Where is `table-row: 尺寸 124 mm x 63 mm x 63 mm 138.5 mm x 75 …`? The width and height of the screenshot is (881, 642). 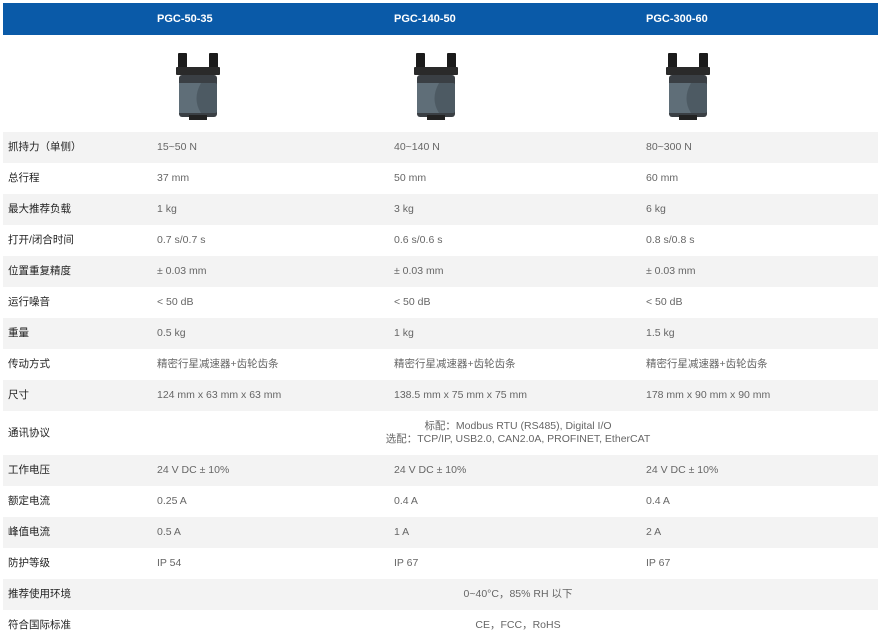 table-row: 尺寸 124 mm x 63 mm x 63 mm 138.5 mm x 75 … is located at coordinates (440, 395).